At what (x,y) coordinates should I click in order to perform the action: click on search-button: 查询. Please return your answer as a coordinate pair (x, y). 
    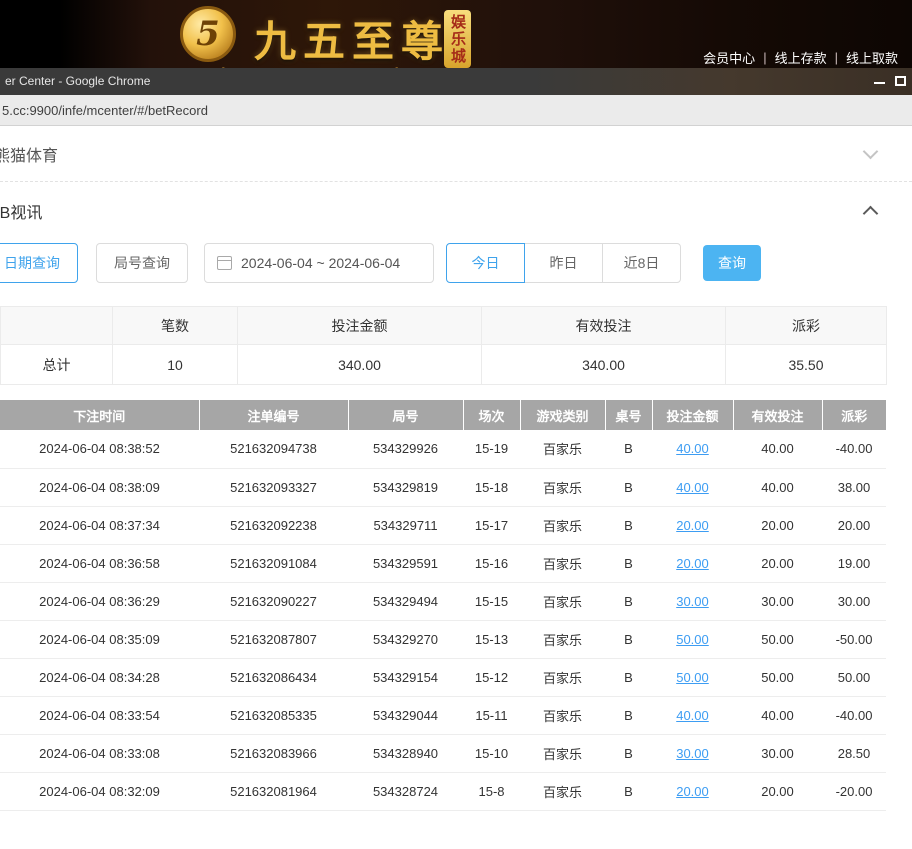
    Looking at the image, I should click on (732, 263).